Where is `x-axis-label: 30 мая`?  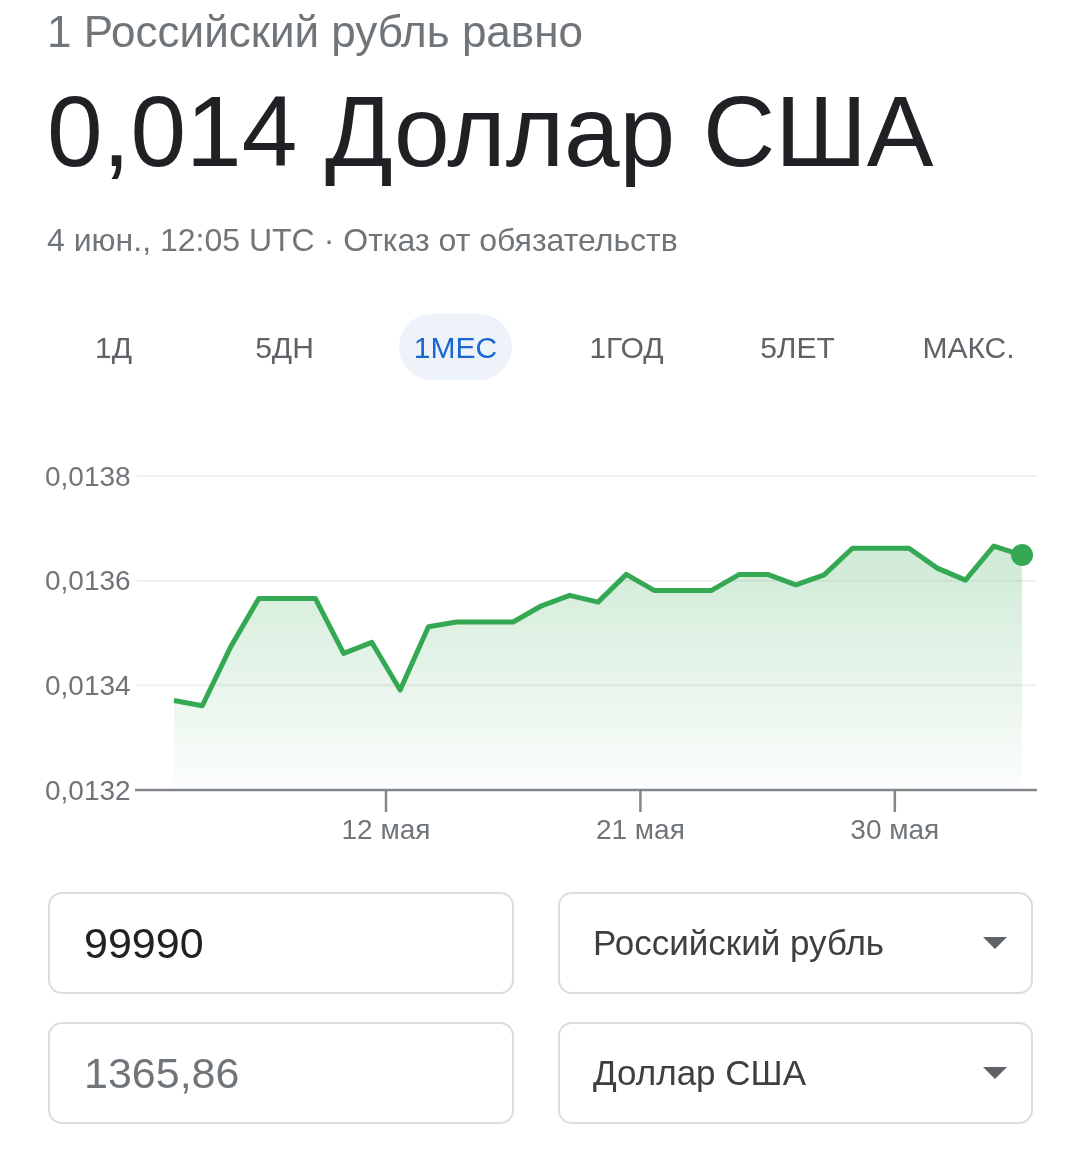 x-axis-label: 30 мая is located at coordinates (895, 829).